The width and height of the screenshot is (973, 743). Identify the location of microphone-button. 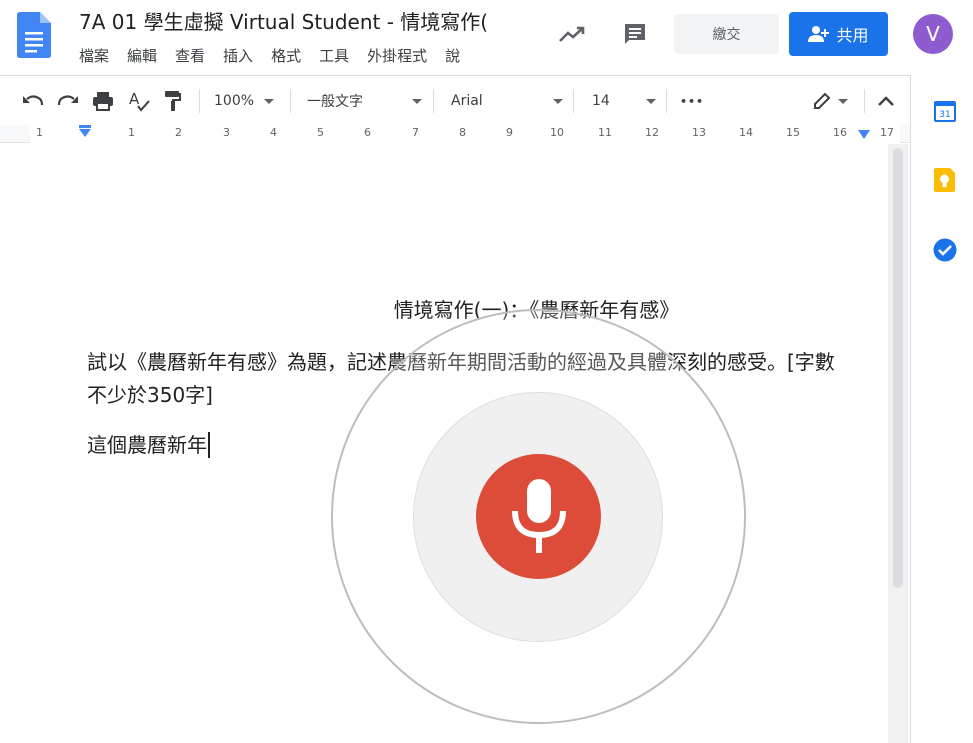
(538, 516).